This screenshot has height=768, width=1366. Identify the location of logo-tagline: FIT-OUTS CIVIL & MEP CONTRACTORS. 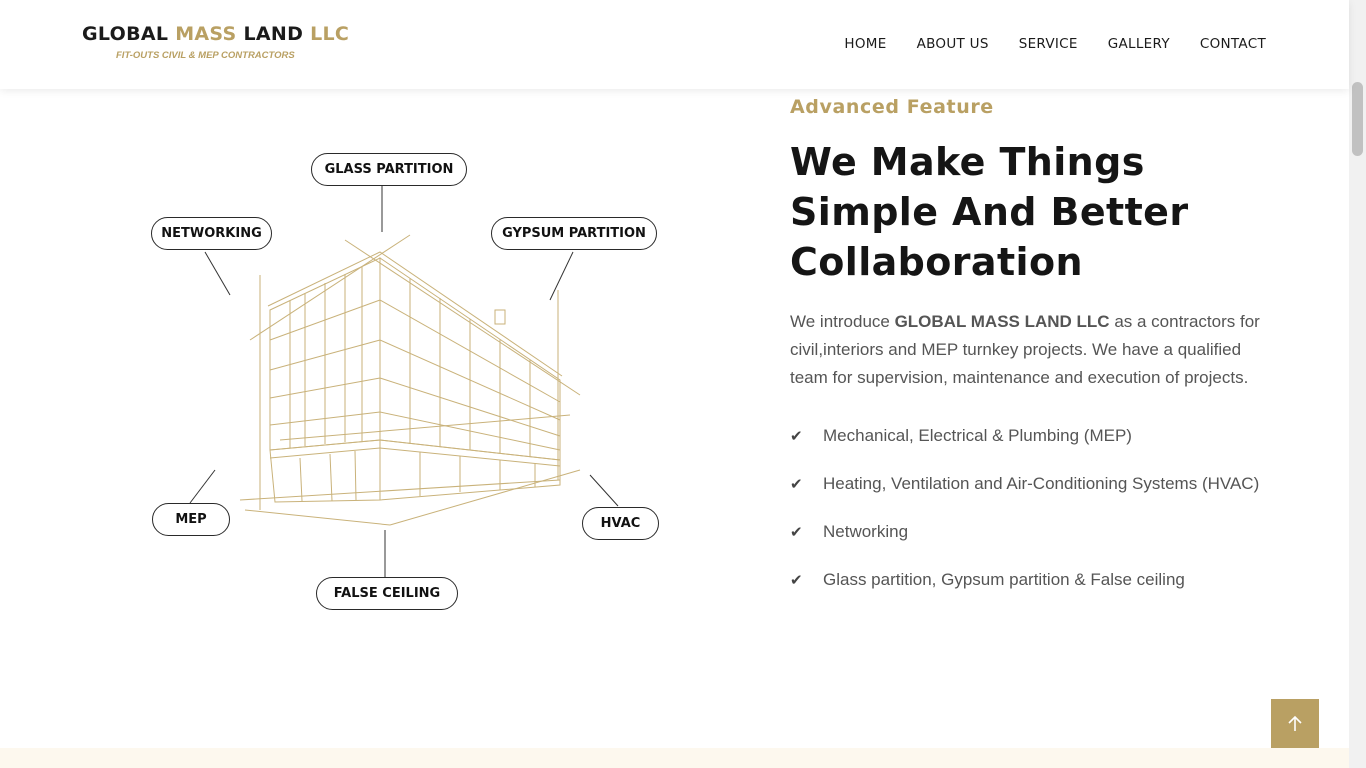
(205, 55).